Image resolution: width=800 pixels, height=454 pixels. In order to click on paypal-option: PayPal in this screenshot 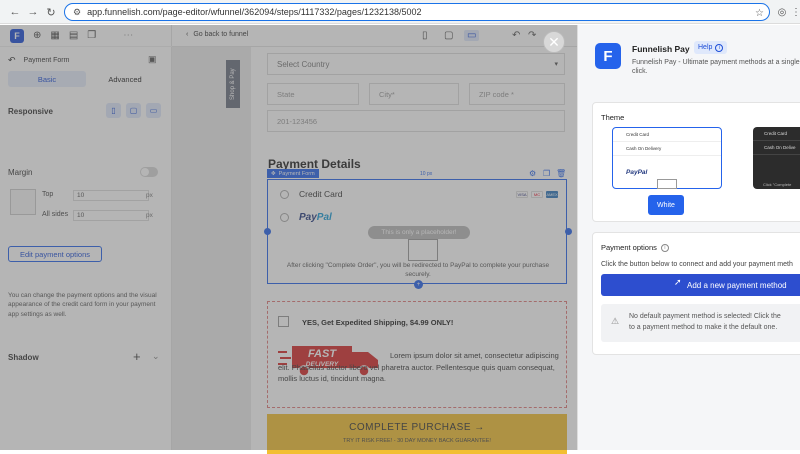, I will do `click(417, 217)`.